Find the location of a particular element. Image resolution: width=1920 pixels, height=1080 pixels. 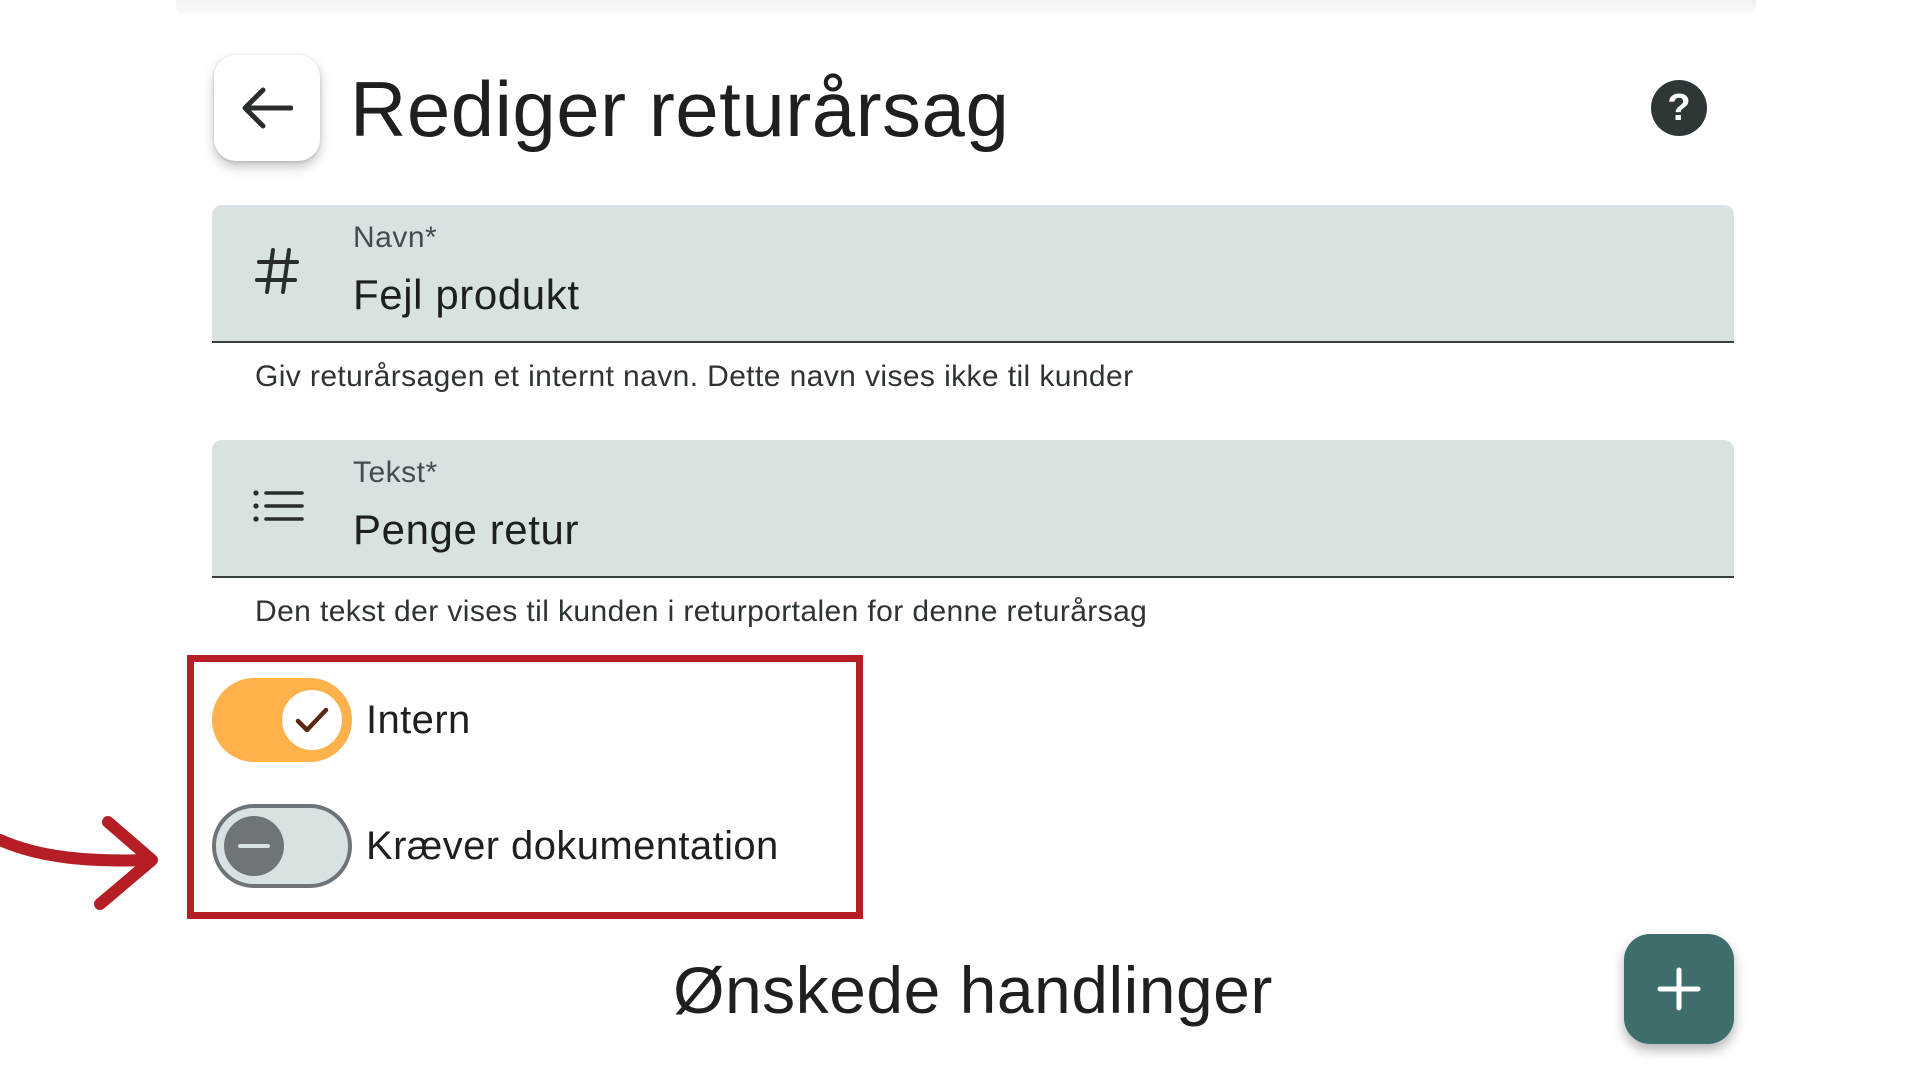

navn-field: Navn* is located at coordinates (973, 274).